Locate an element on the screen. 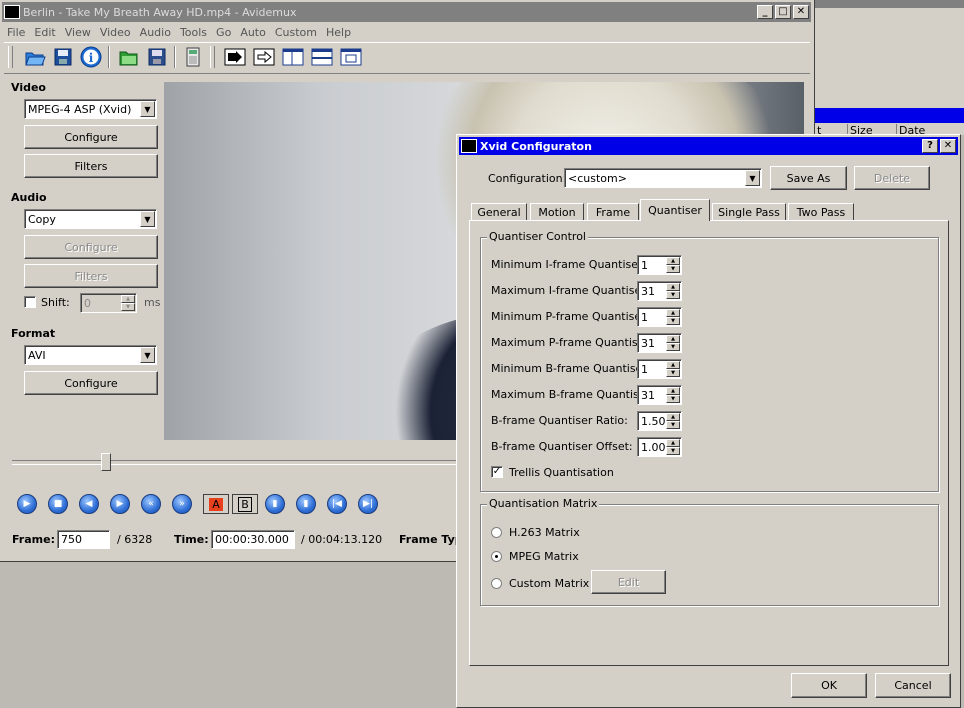  menu-help: Help is located at coordinates (338, 32).